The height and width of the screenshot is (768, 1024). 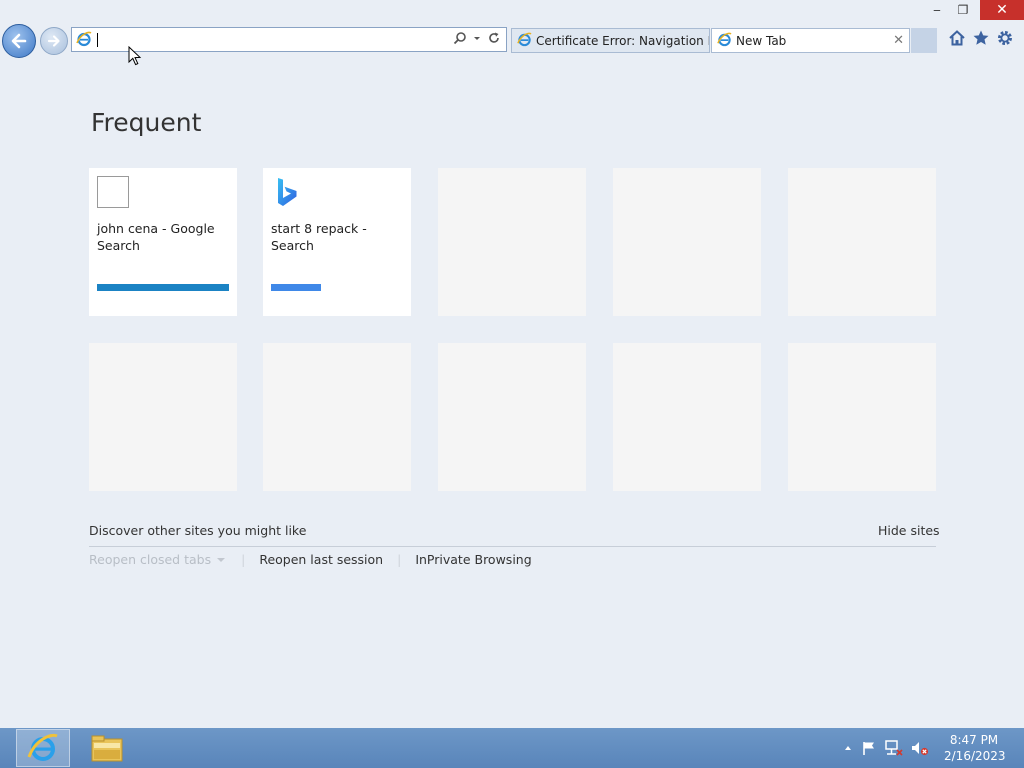 What do you see at coordinates (1005, 38) in the screenshot?
I see `tools-gear-icon` at bounding box center [1005, 38].